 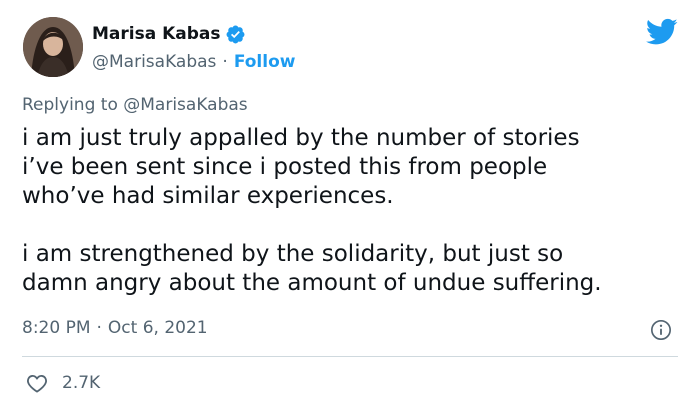 What do you see at coordinates (193, 48) in the screenshot?
I see `author-block: Marisa Kabas @MarisaKabas · Follow` at bounding box center [193, 48].